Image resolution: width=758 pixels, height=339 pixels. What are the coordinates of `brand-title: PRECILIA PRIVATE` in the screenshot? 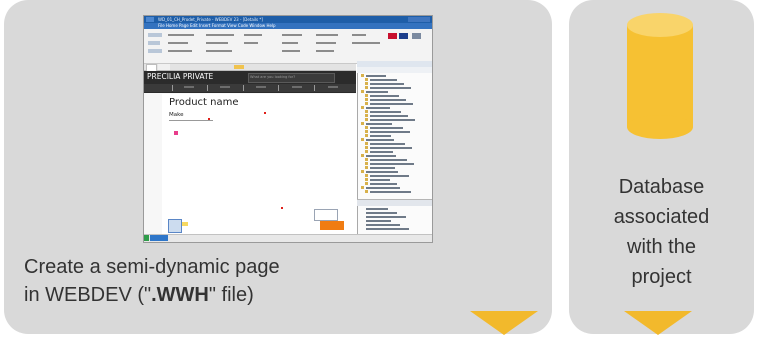 It's located at (180, 76).